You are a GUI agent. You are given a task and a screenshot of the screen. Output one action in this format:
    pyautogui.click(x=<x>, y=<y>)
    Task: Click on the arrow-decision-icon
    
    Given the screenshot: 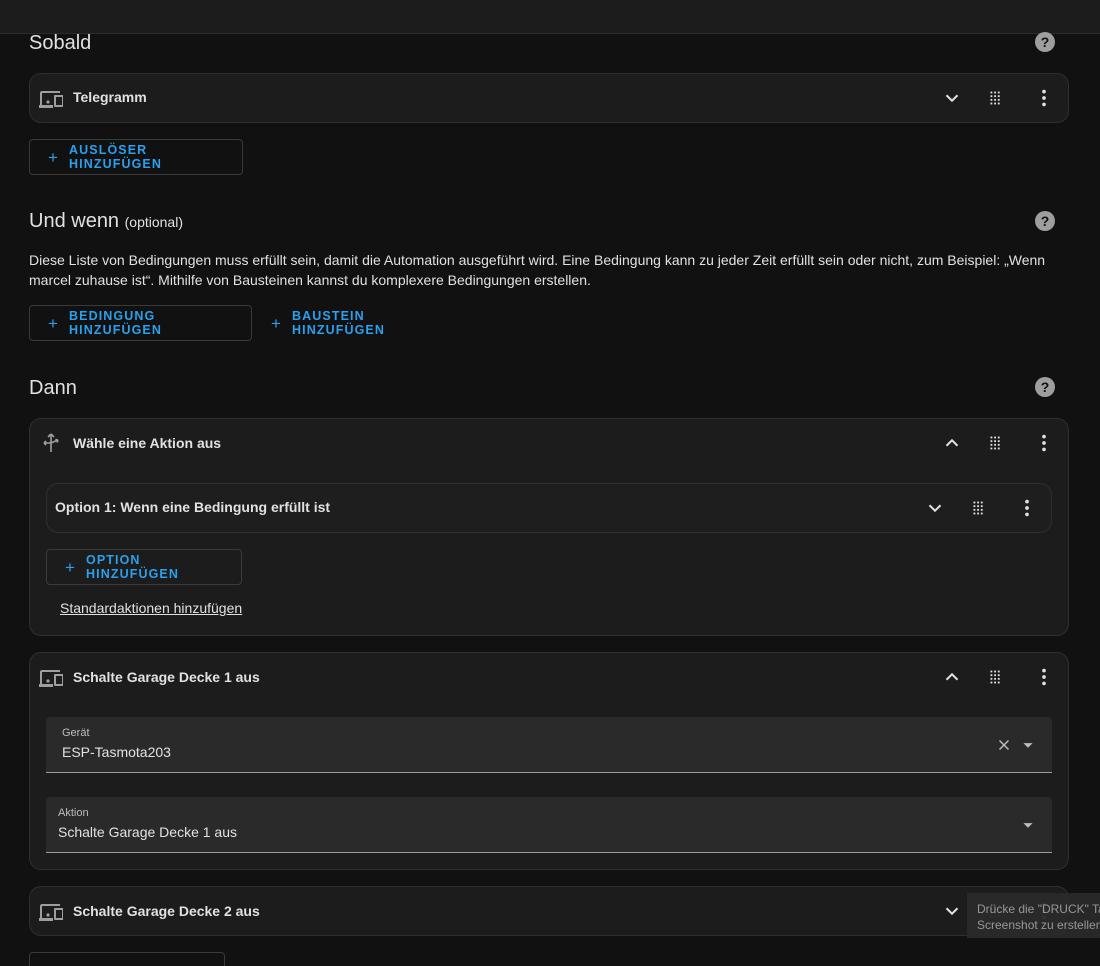 What is the action you would take?
    pyautogui.click(x=51, y=443)
    